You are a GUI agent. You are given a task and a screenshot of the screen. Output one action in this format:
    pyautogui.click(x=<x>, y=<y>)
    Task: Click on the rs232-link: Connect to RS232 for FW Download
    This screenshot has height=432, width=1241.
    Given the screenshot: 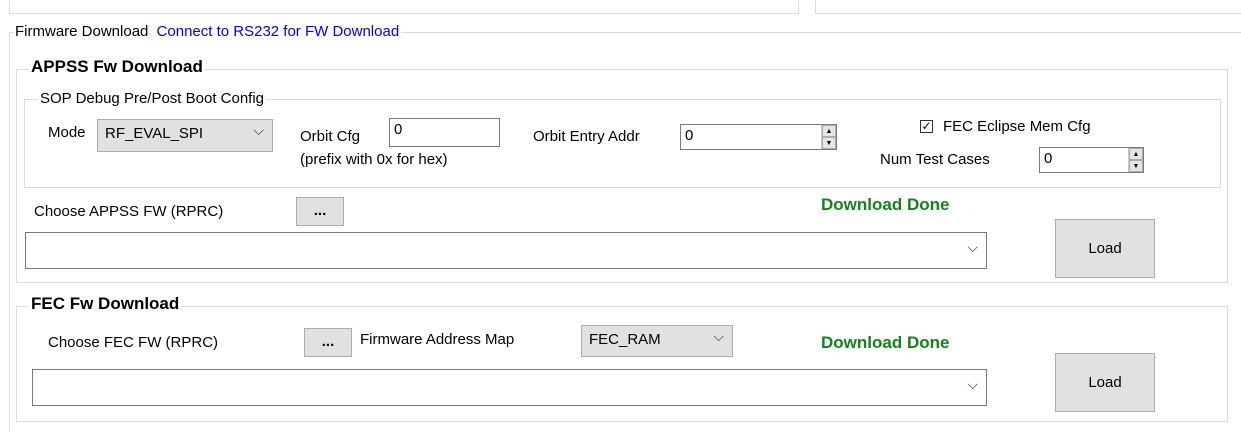 What is the action you would take?
    pyautogui.click(x=278, y=31)
    